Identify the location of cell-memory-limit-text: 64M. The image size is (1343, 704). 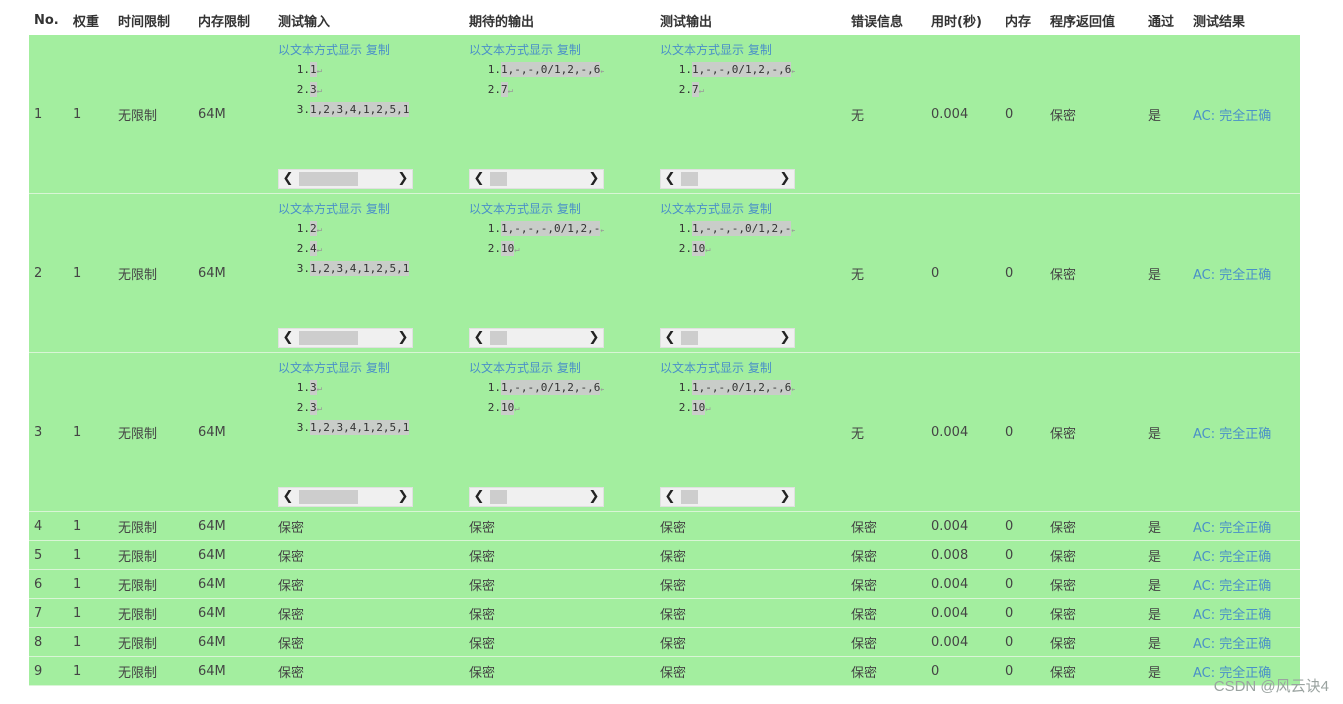
(212, 584).